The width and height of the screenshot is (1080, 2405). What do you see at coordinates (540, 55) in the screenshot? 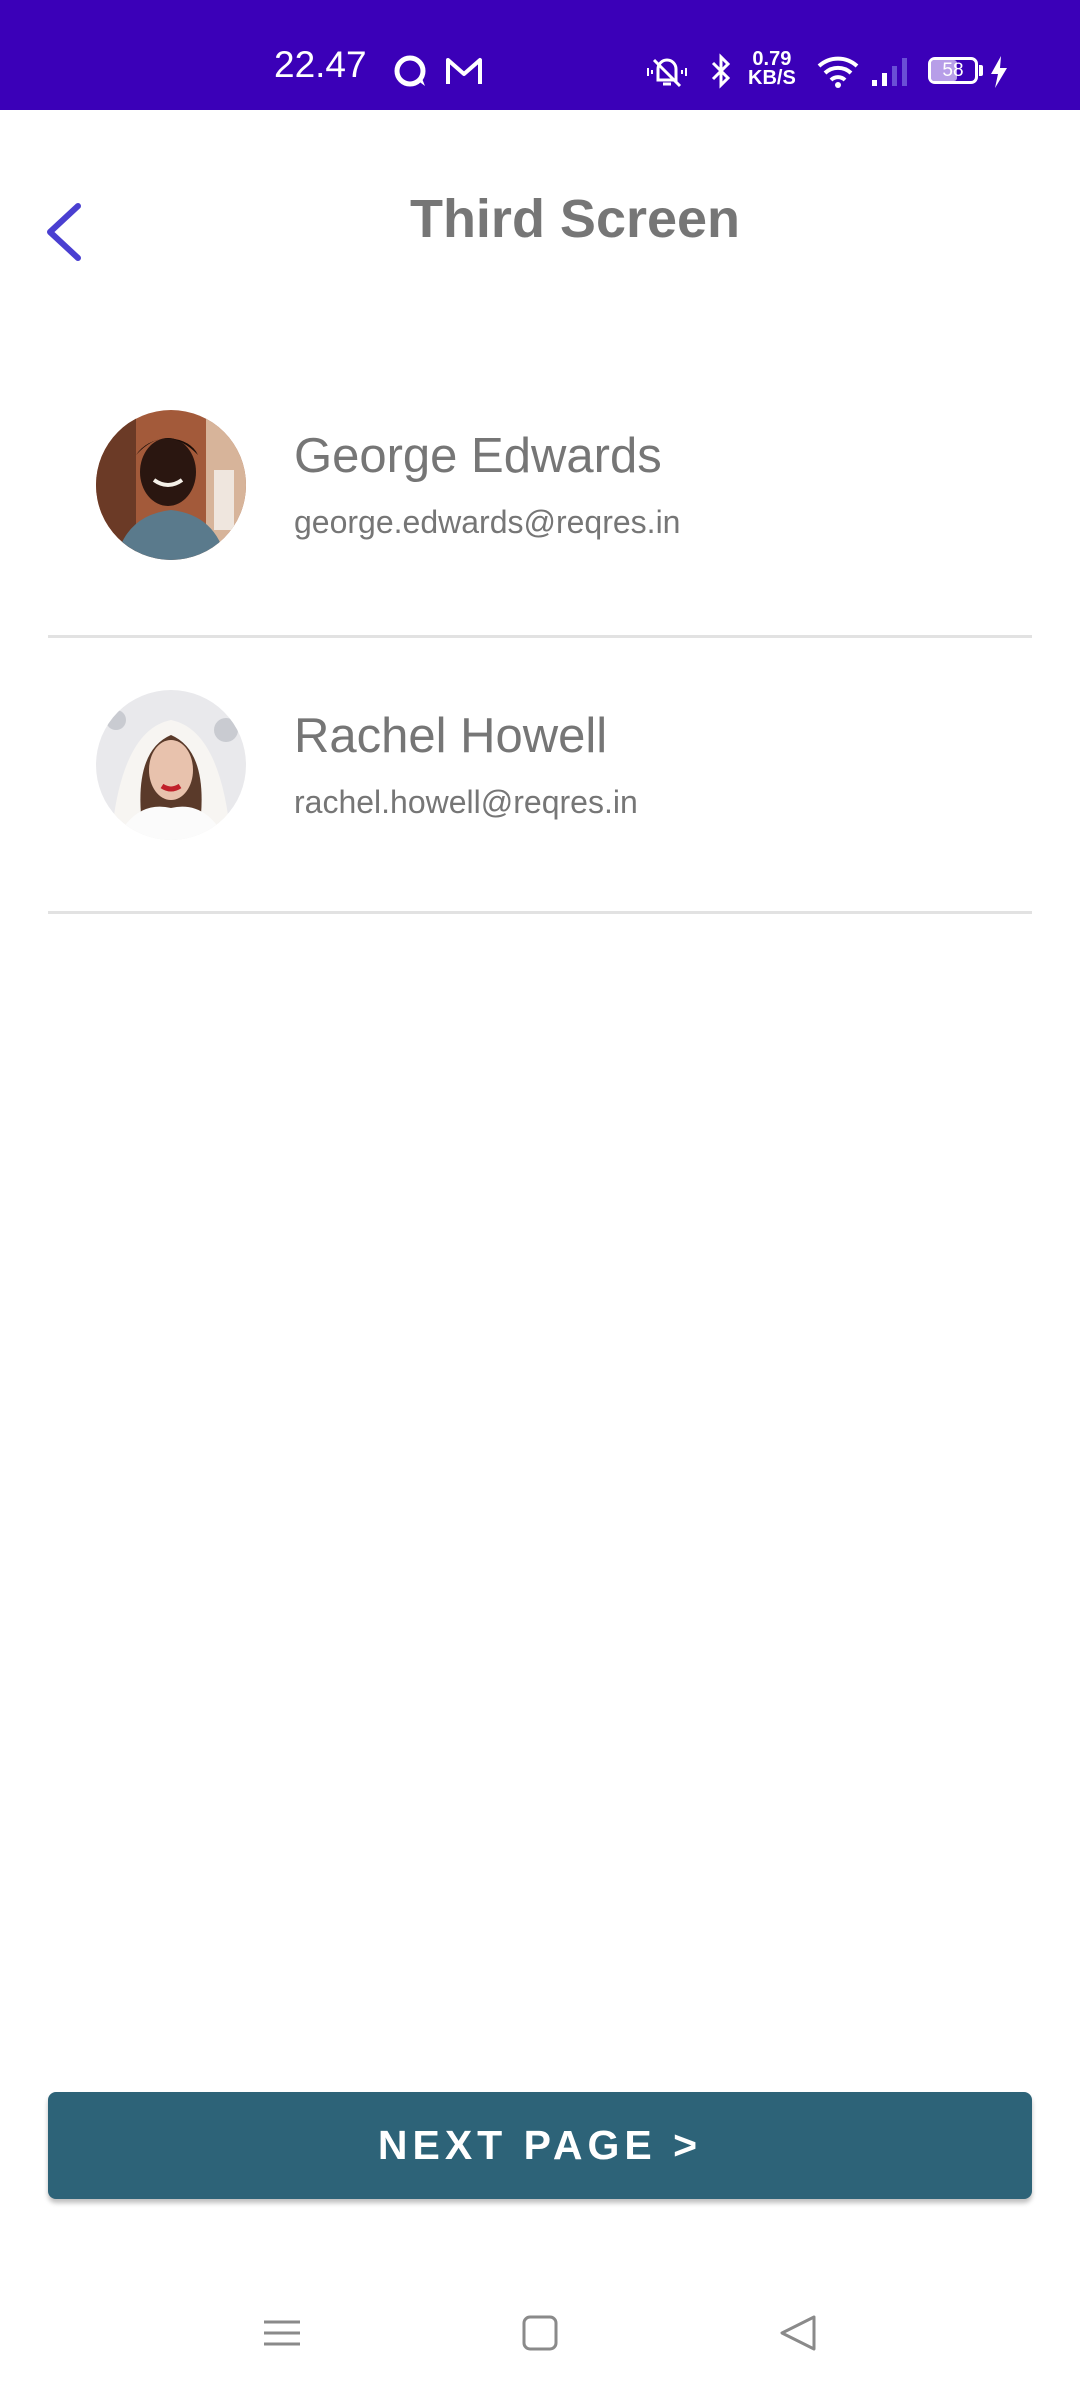
I see `status-bar: 22.47 0.79 KB/S 58` at bounding box center [540, 55].